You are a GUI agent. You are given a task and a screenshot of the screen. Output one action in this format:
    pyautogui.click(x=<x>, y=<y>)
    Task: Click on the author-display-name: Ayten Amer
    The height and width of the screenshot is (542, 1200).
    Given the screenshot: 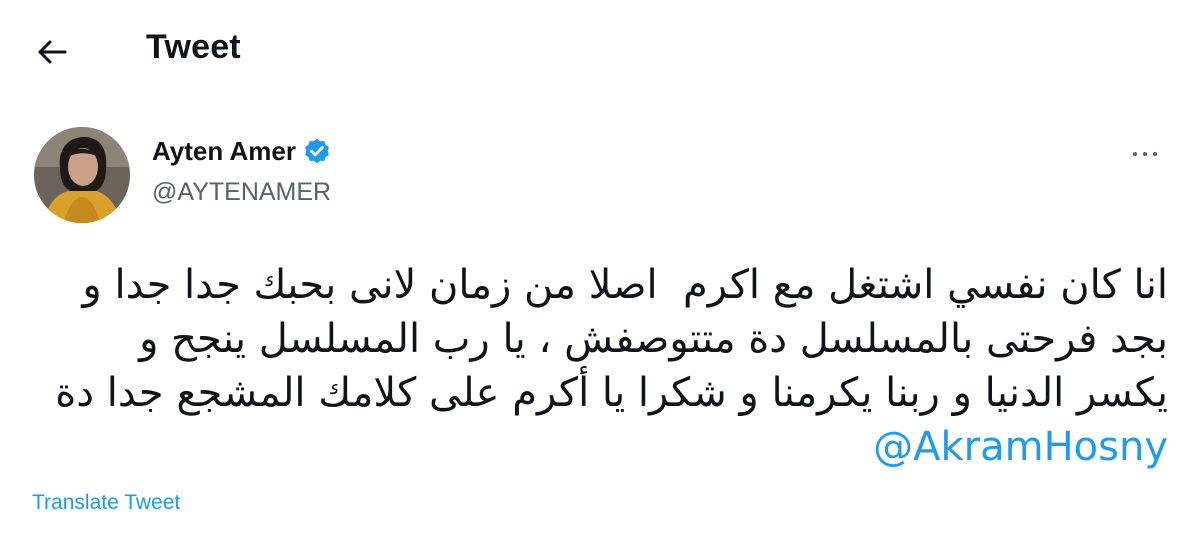 What is the action you would take?
    pyautogui.click(x=224, y=151)
    